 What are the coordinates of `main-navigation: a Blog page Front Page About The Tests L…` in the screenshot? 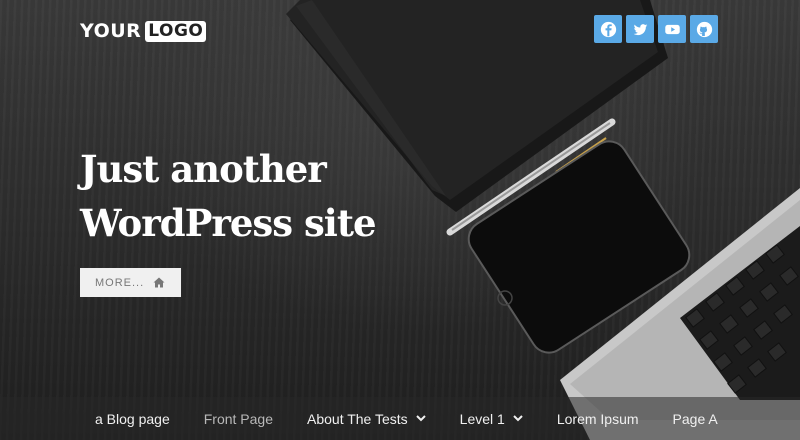 It's located at (400, 418).